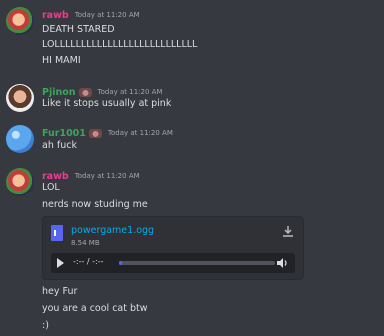 This screenshot has height=336, width=384. What do you see at coordinates (107, 103) in the screenshot?
I see `message-line: Like it stops usually at pink` at bounding box center [107, 103].